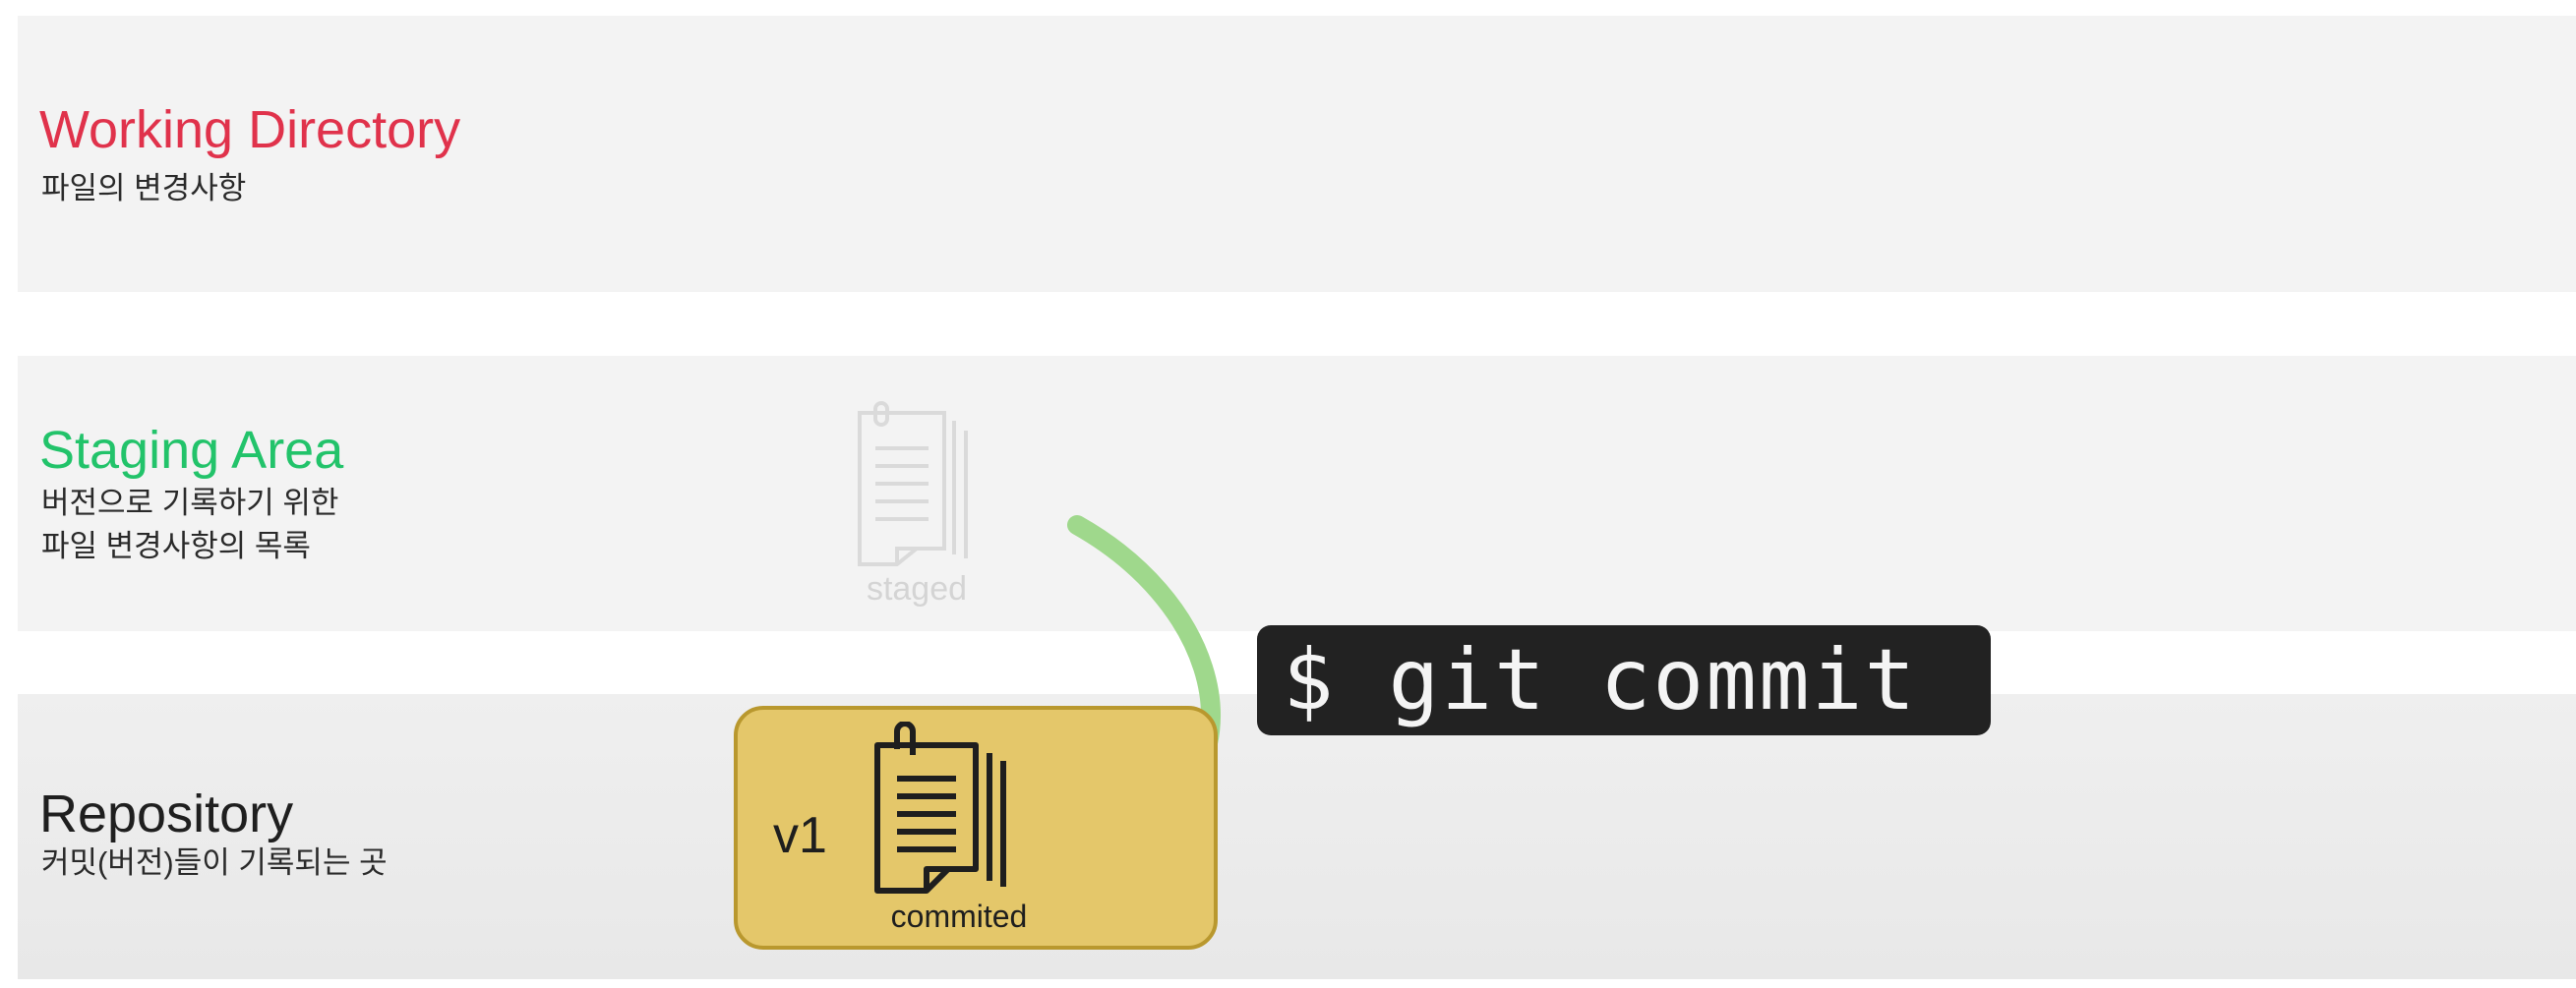  I want to click on staging-area-description-line-2: 파일 변경사항의 목록, so click(176, 546).